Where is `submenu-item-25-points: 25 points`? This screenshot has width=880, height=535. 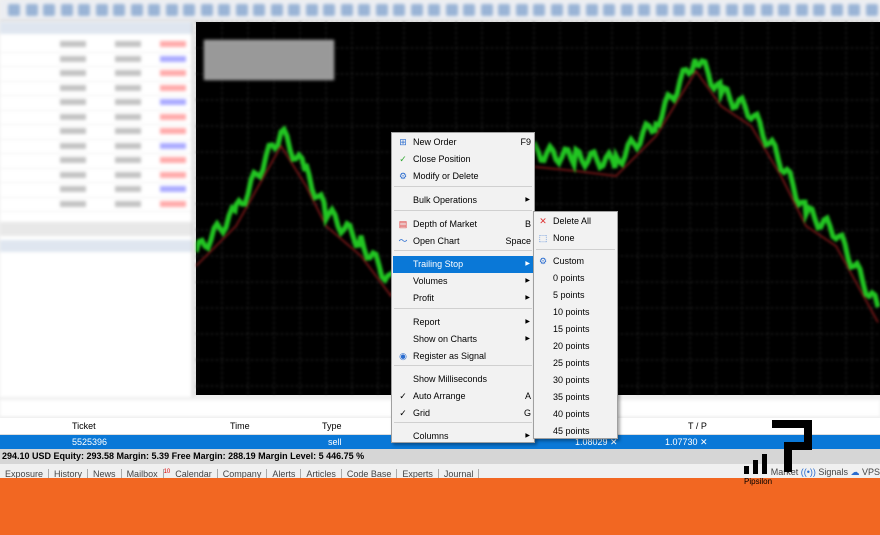 submenu-item-25-points: 25 points is located at coordinates (575, 363).